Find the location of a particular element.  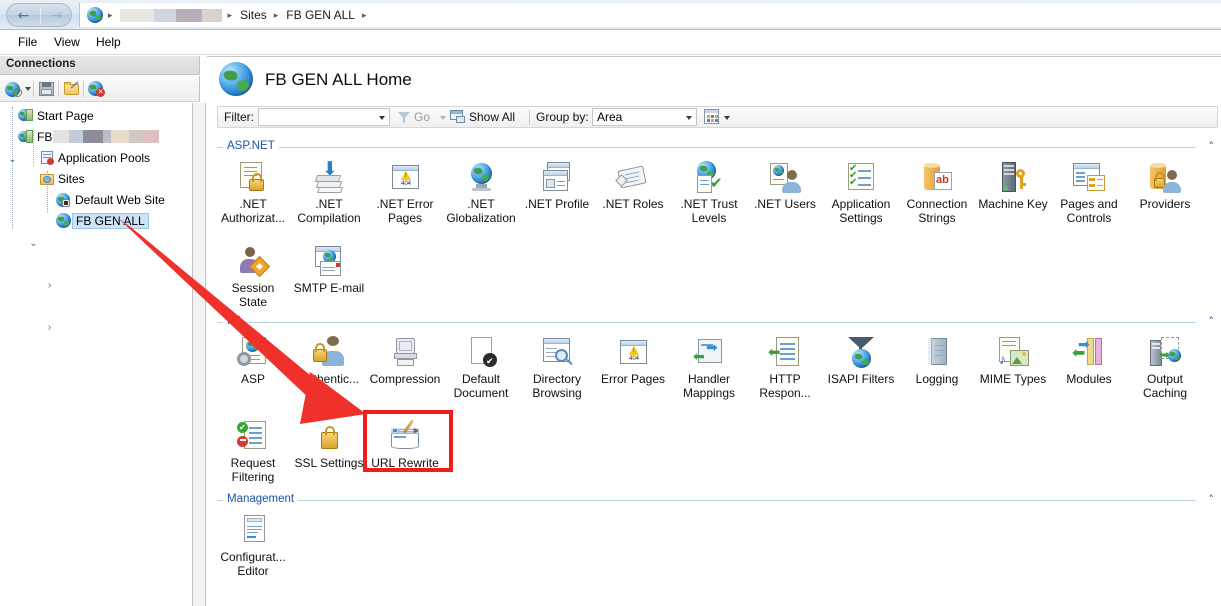

tree-item-fb-gen-all: › FB GEN ALL is located at coordinates (74, 271).